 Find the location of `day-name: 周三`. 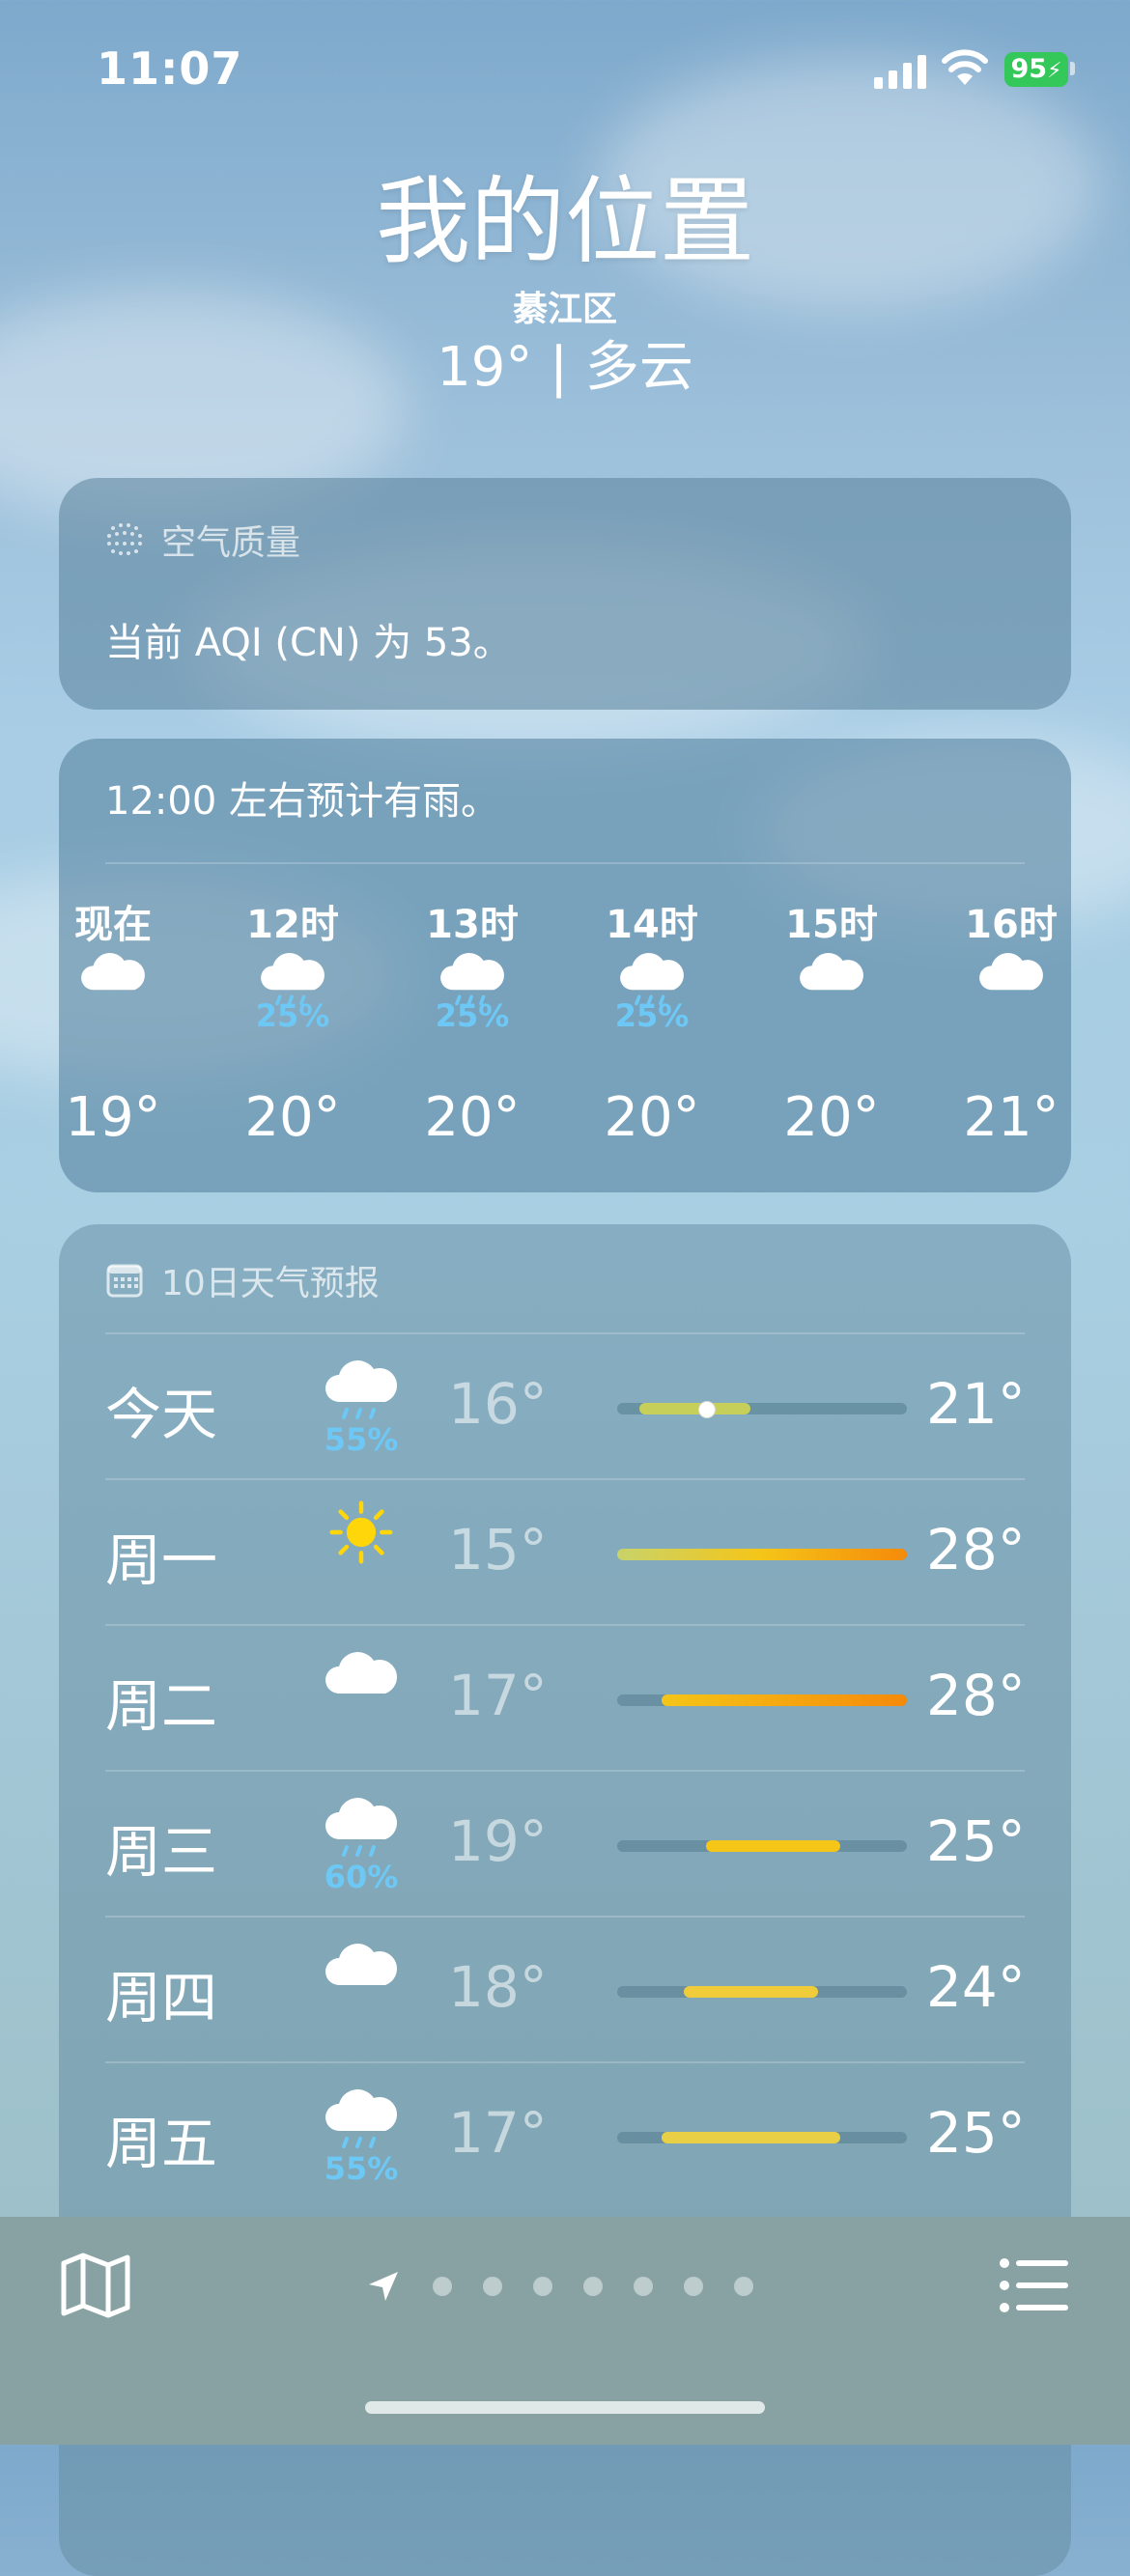

day-name: 周三 is located at coordinates (162, 1852).